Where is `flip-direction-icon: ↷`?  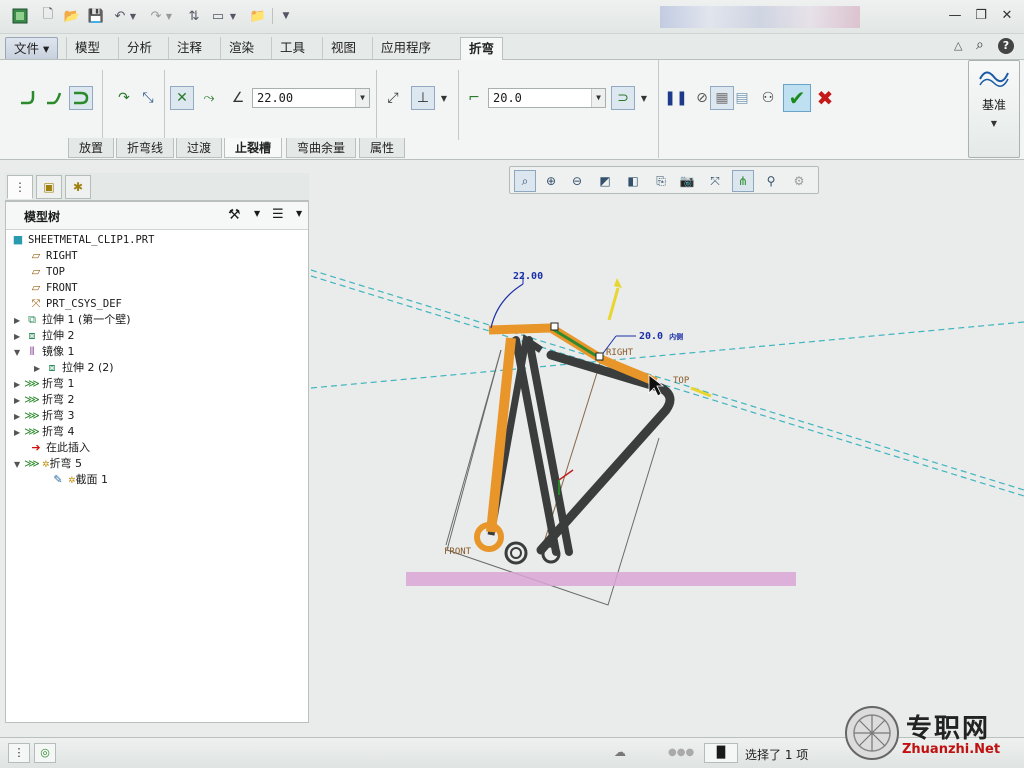 flip-direction-icon: ↷ is located at coordinates (124, 98).